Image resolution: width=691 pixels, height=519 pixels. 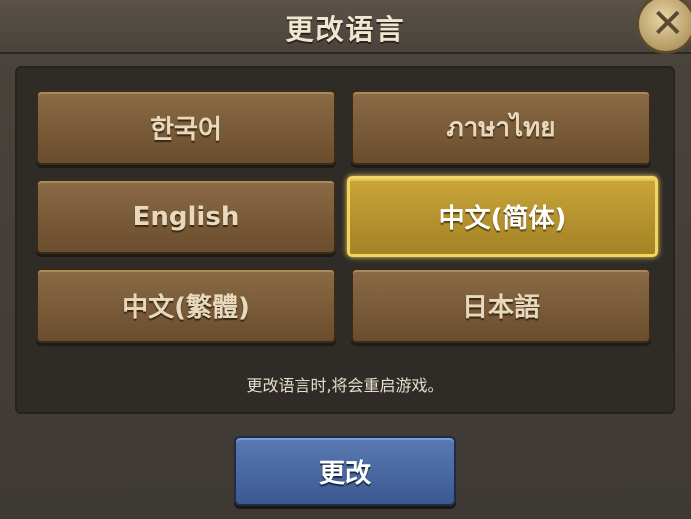 I want to click on language-option-korean: 한국어, so click(x=186, y=127).